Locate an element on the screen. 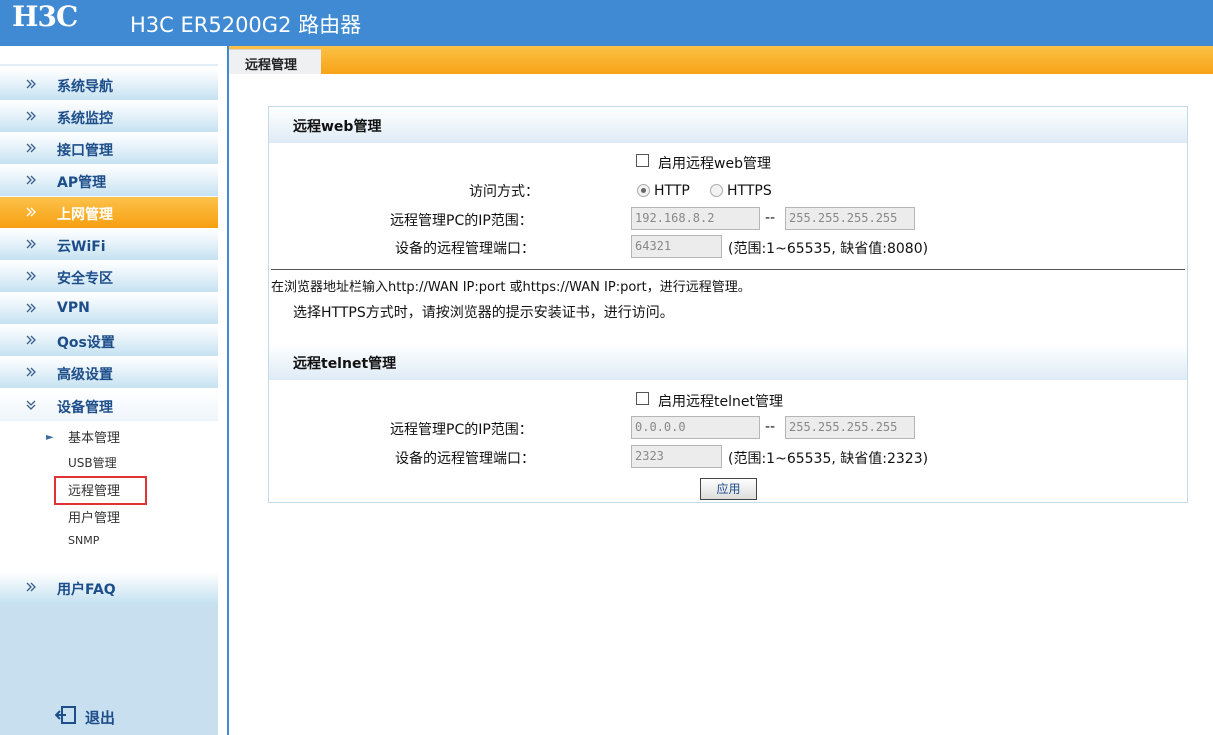 Image resolution: width=1213 pixels, height=735 pixels. sidebar-item-vpn: VPN is located at coordinates (109, 308).